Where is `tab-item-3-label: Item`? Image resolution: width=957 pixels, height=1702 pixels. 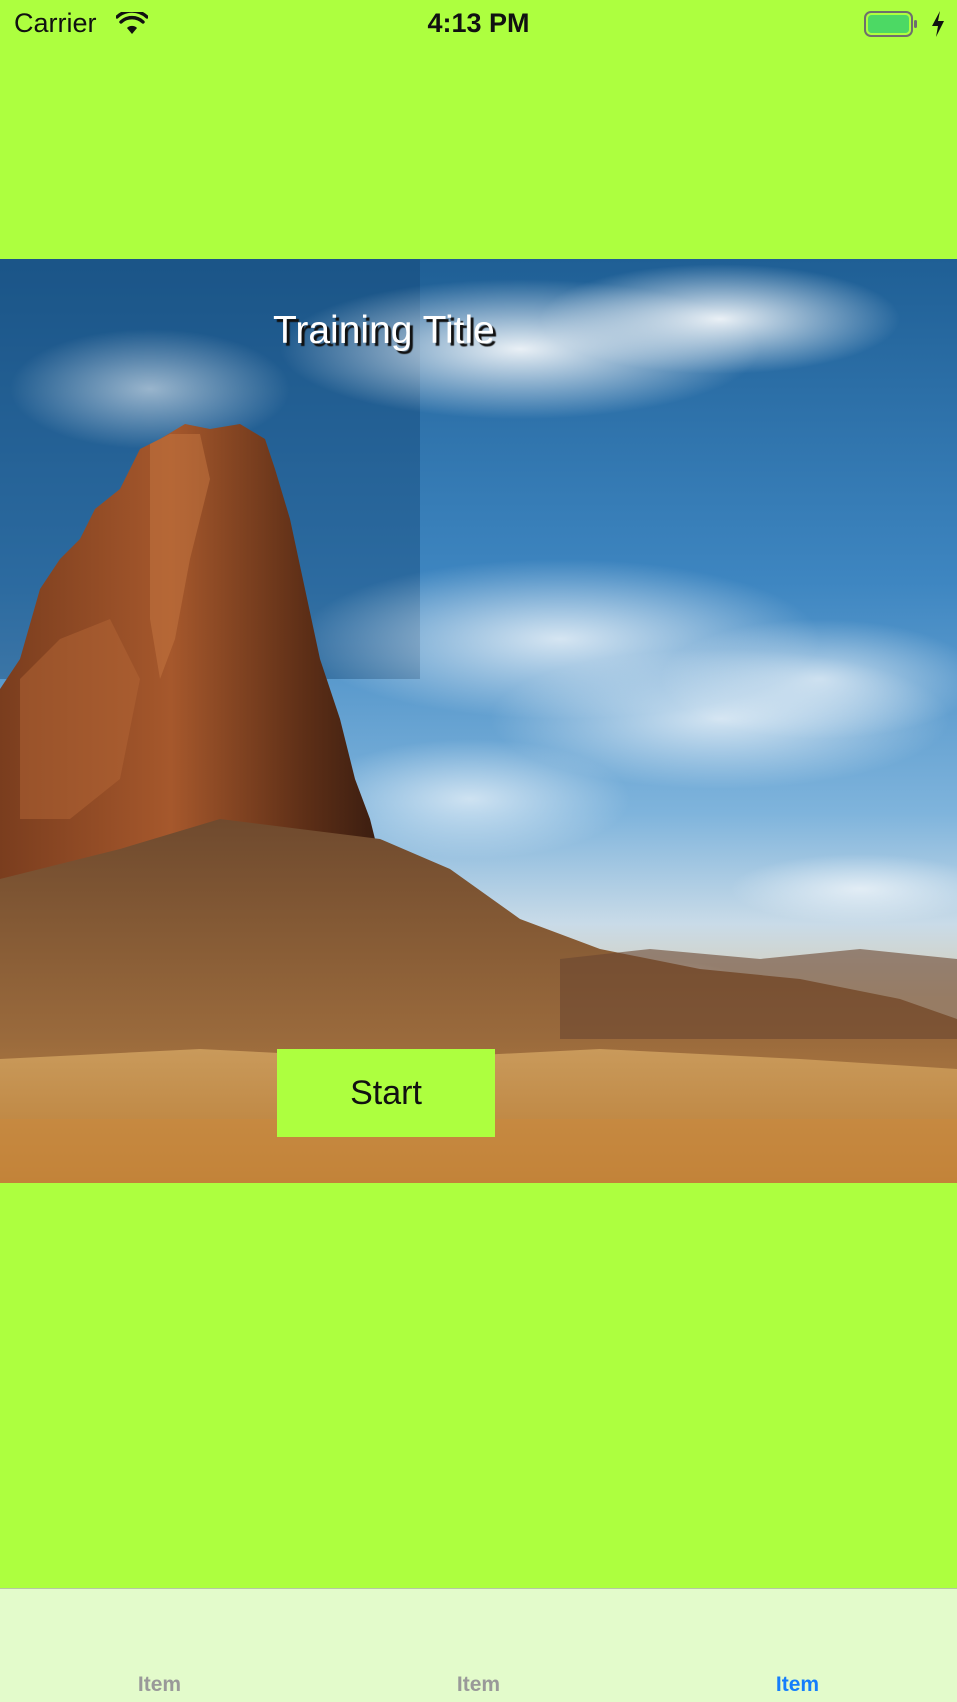 tab-item-3-label: Item is located at coordinates (797, 1684).